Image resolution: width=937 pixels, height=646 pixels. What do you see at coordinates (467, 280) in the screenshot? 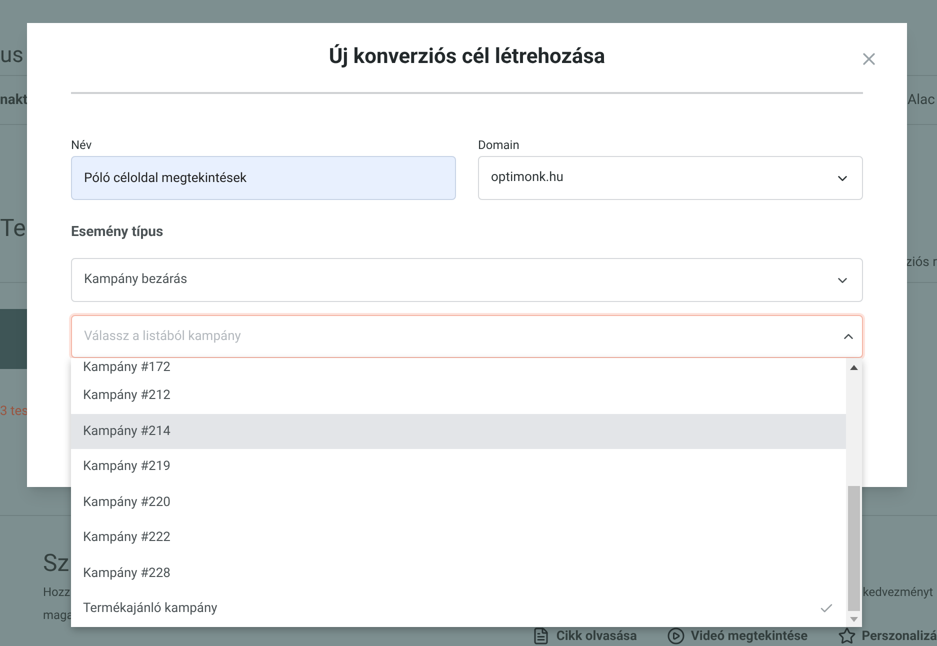
I see `event-type-select: Kampány bezárás` at bounding box center [467, 280].